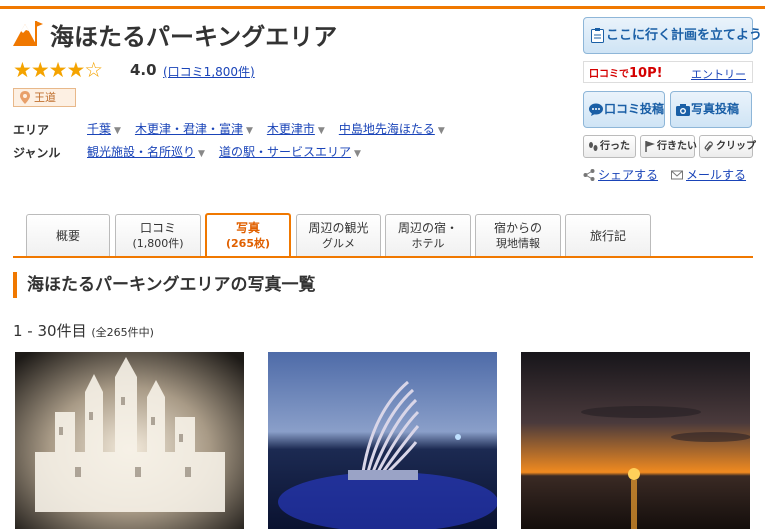 The width and height of the screenshot is (765, 529). Describe the element at coordinates (427, 228) in the screenshot. I see `tab-label: 周辺の宿・` at that location.